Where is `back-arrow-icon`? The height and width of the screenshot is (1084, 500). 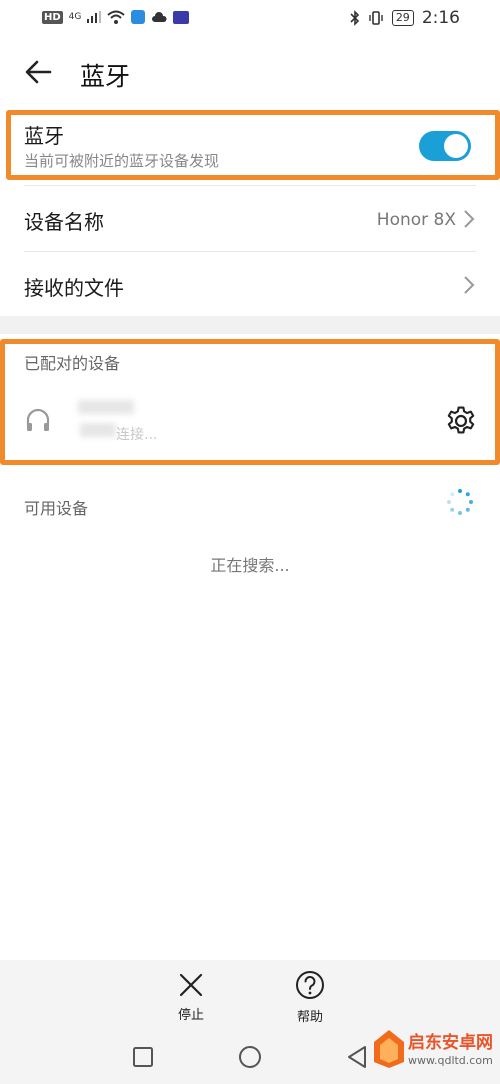 back-arrow-icon is located at coordinates (38, 72).